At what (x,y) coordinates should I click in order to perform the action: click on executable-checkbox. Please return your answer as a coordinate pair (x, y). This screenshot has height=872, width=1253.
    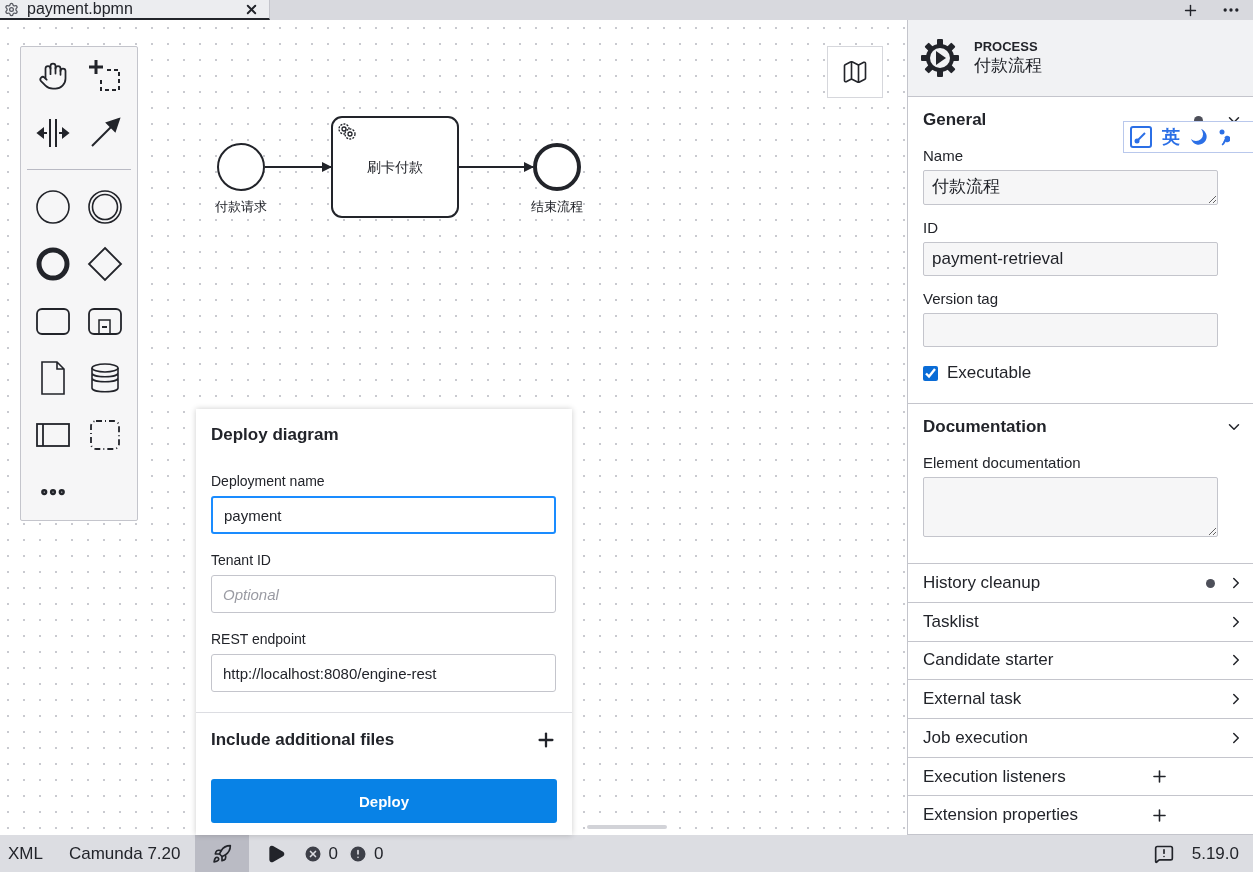
    Looking at the image, I should click on (930, 373).